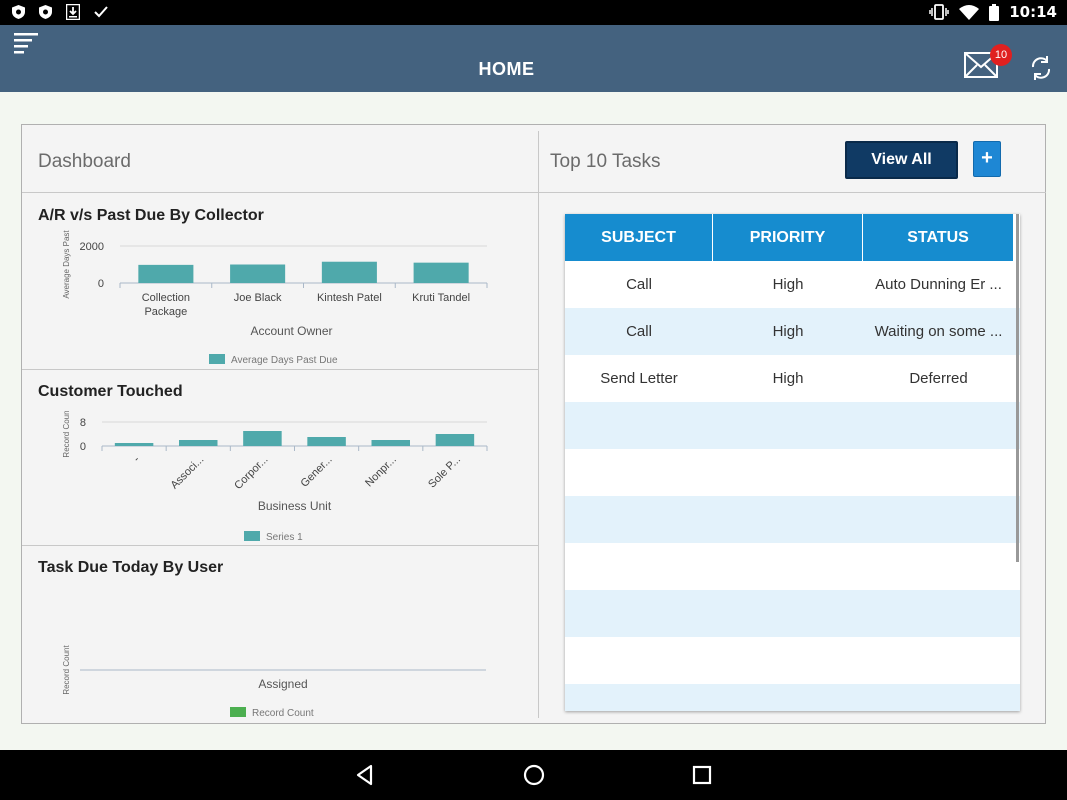 Image resolution: width=1067 pixels, height=800 pixels. What do you see at coordinates (295, 506) in the screenshot?
I see `x-axis-label: Business Unit` at bounding box center [295, 506].